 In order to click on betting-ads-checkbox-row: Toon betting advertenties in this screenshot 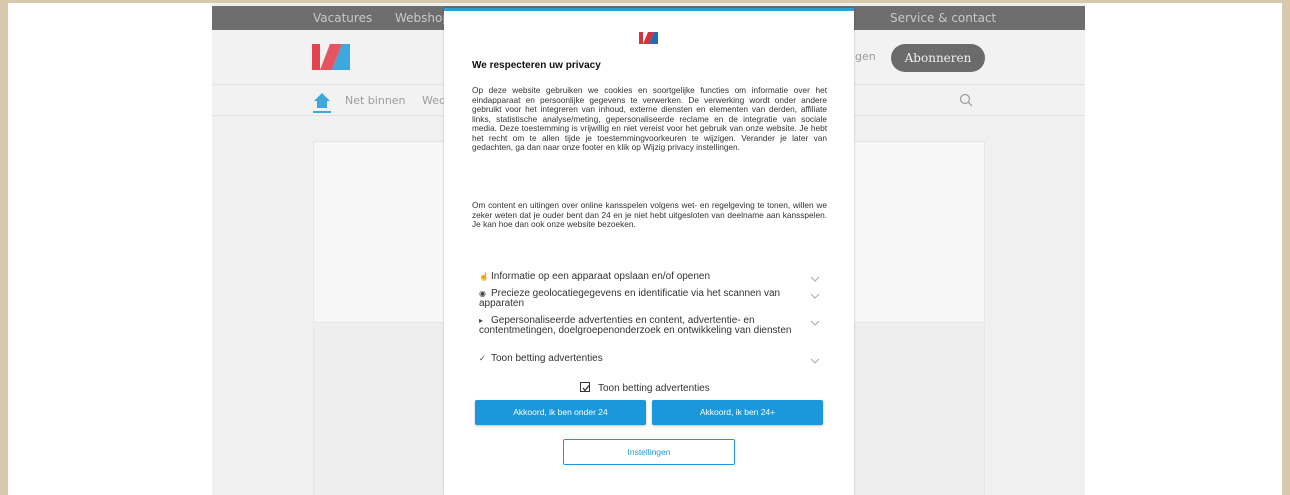, I will do `click(645, 388)`.